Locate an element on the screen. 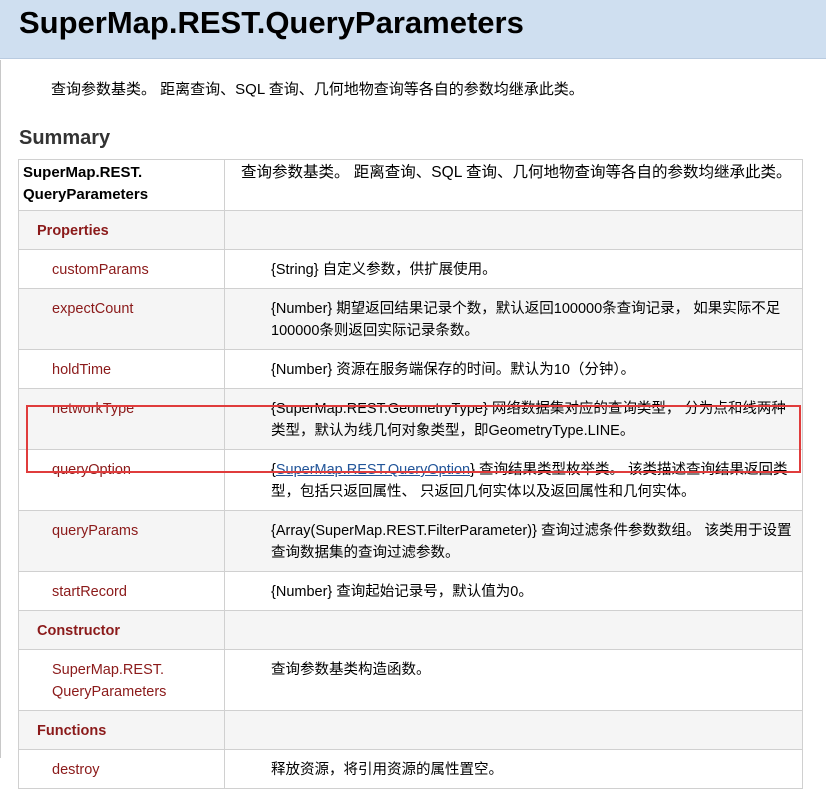 This screenshot has width=826, height=789. section-label-constructor: Constructor is located at coordinates (121, 630).